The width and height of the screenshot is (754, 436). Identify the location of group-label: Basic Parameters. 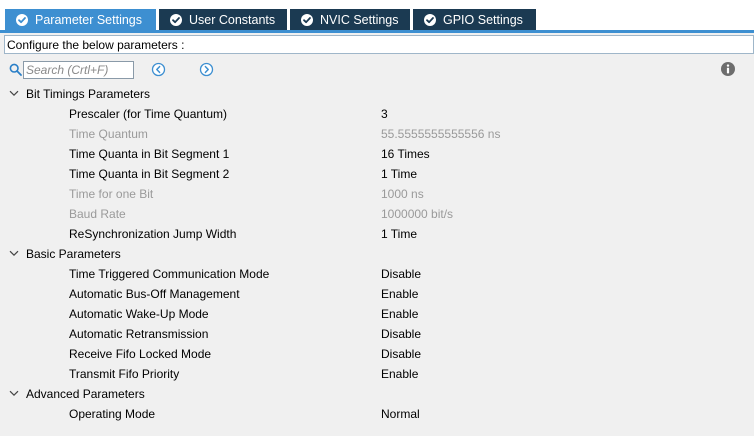
(73, 254).